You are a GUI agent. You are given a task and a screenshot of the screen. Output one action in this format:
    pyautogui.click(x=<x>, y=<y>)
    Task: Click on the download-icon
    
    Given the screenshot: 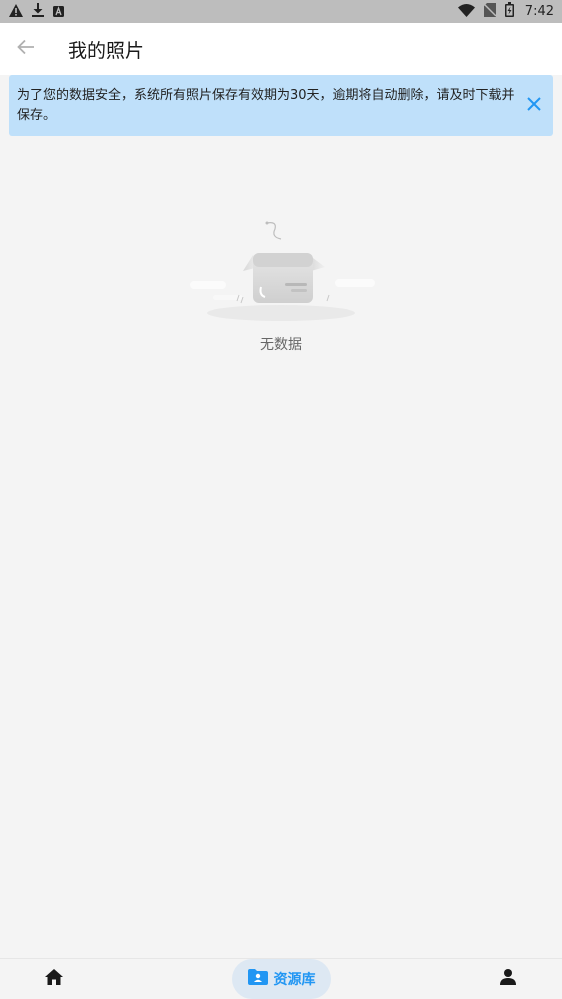 What is the action you would take?
    pyautogui.click(x=38, y=11)
    